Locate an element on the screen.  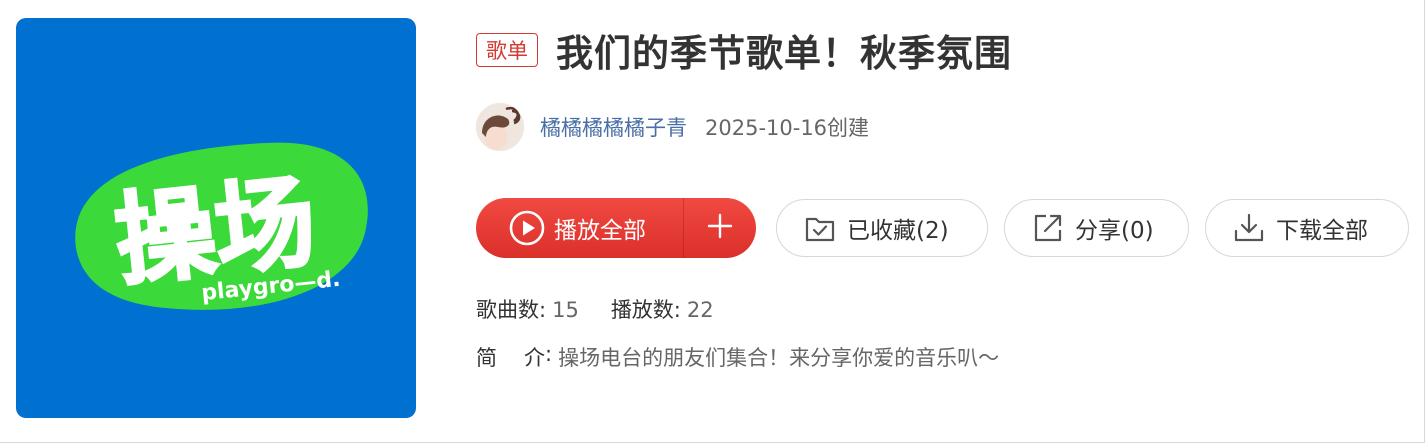
description-row: 简介: 操场电台的朋友们集合！来分享你爱的音乐叭～ is located at coordinates (737, 357).